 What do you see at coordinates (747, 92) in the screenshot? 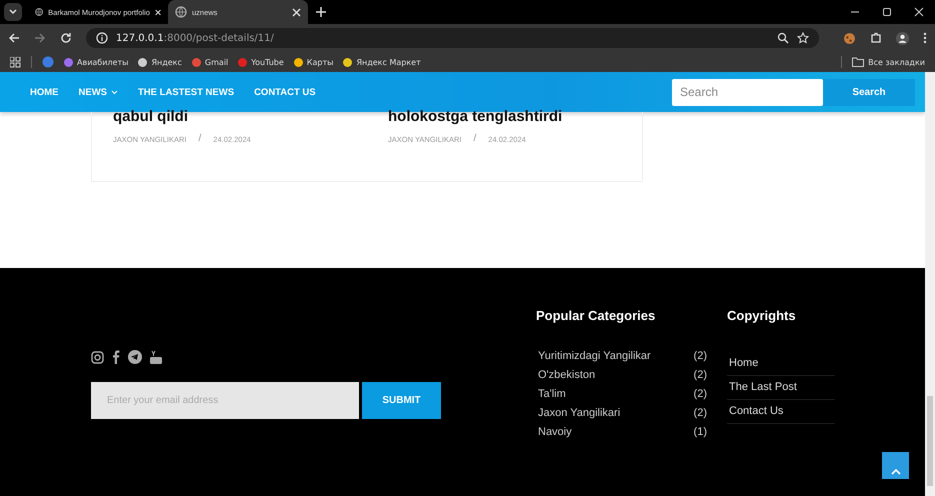
I see `search-field: Search` at bounding box center [747, 92].